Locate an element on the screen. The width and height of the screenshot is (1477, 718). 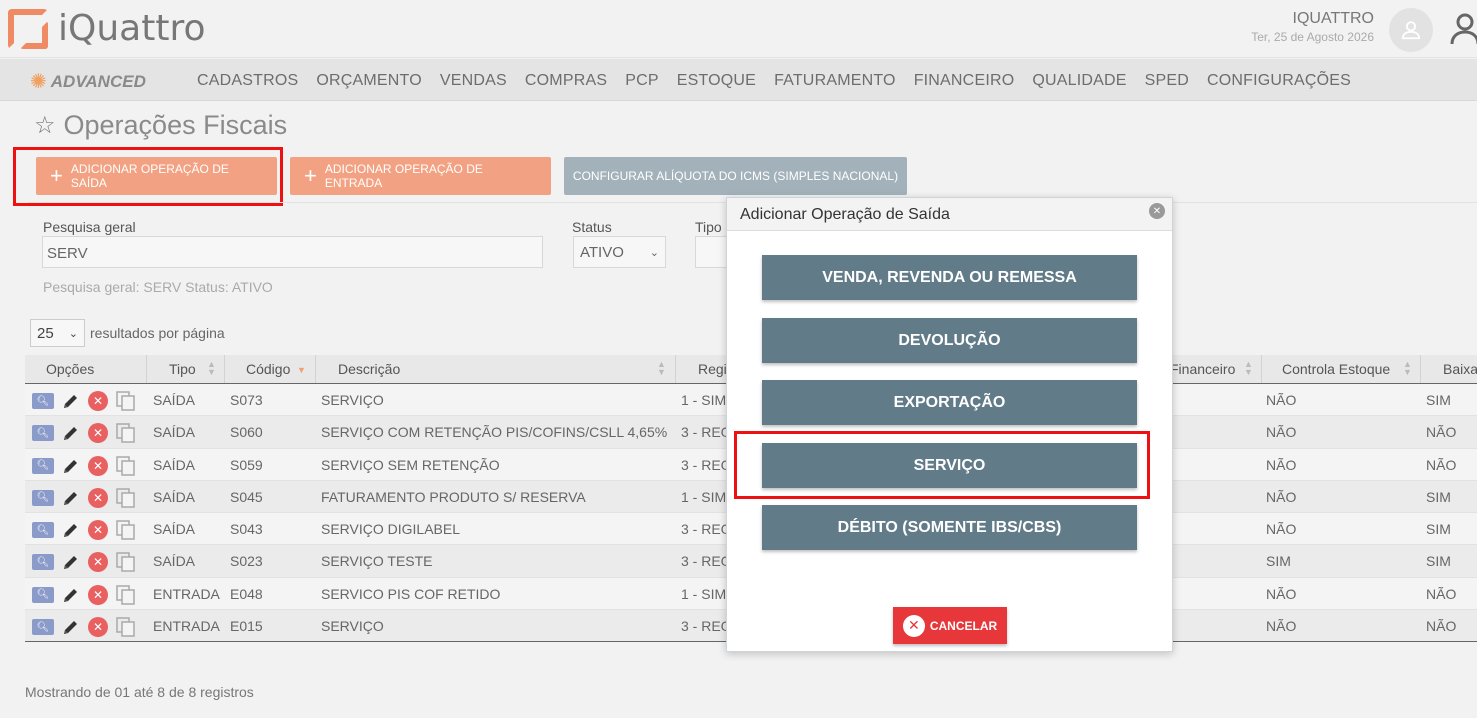
avatar is located at coordinates (1411, 30).